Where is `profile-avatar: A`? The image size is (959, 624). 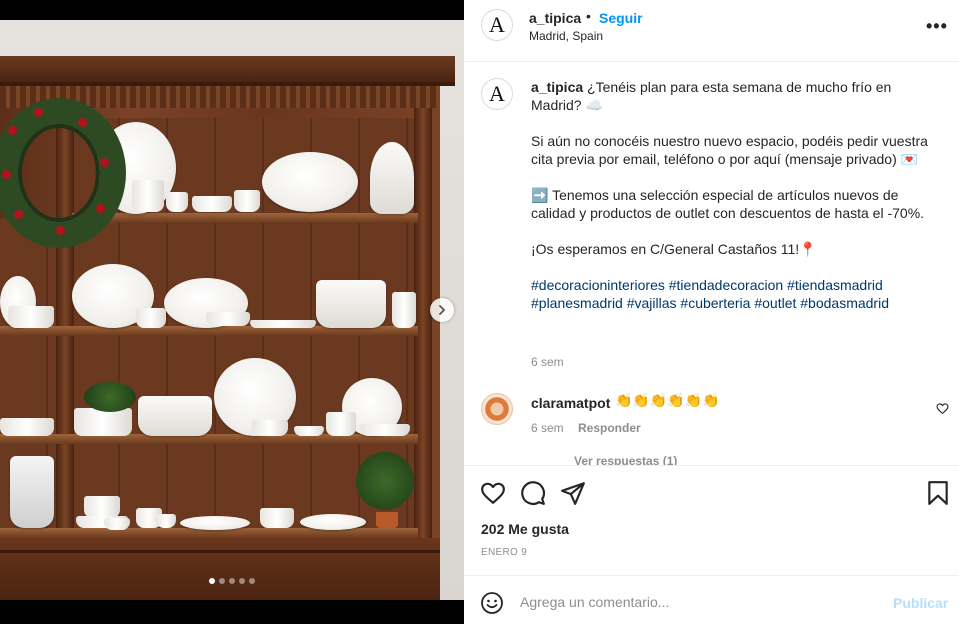 profile-avatar: A is located at coordinates (497, 25).